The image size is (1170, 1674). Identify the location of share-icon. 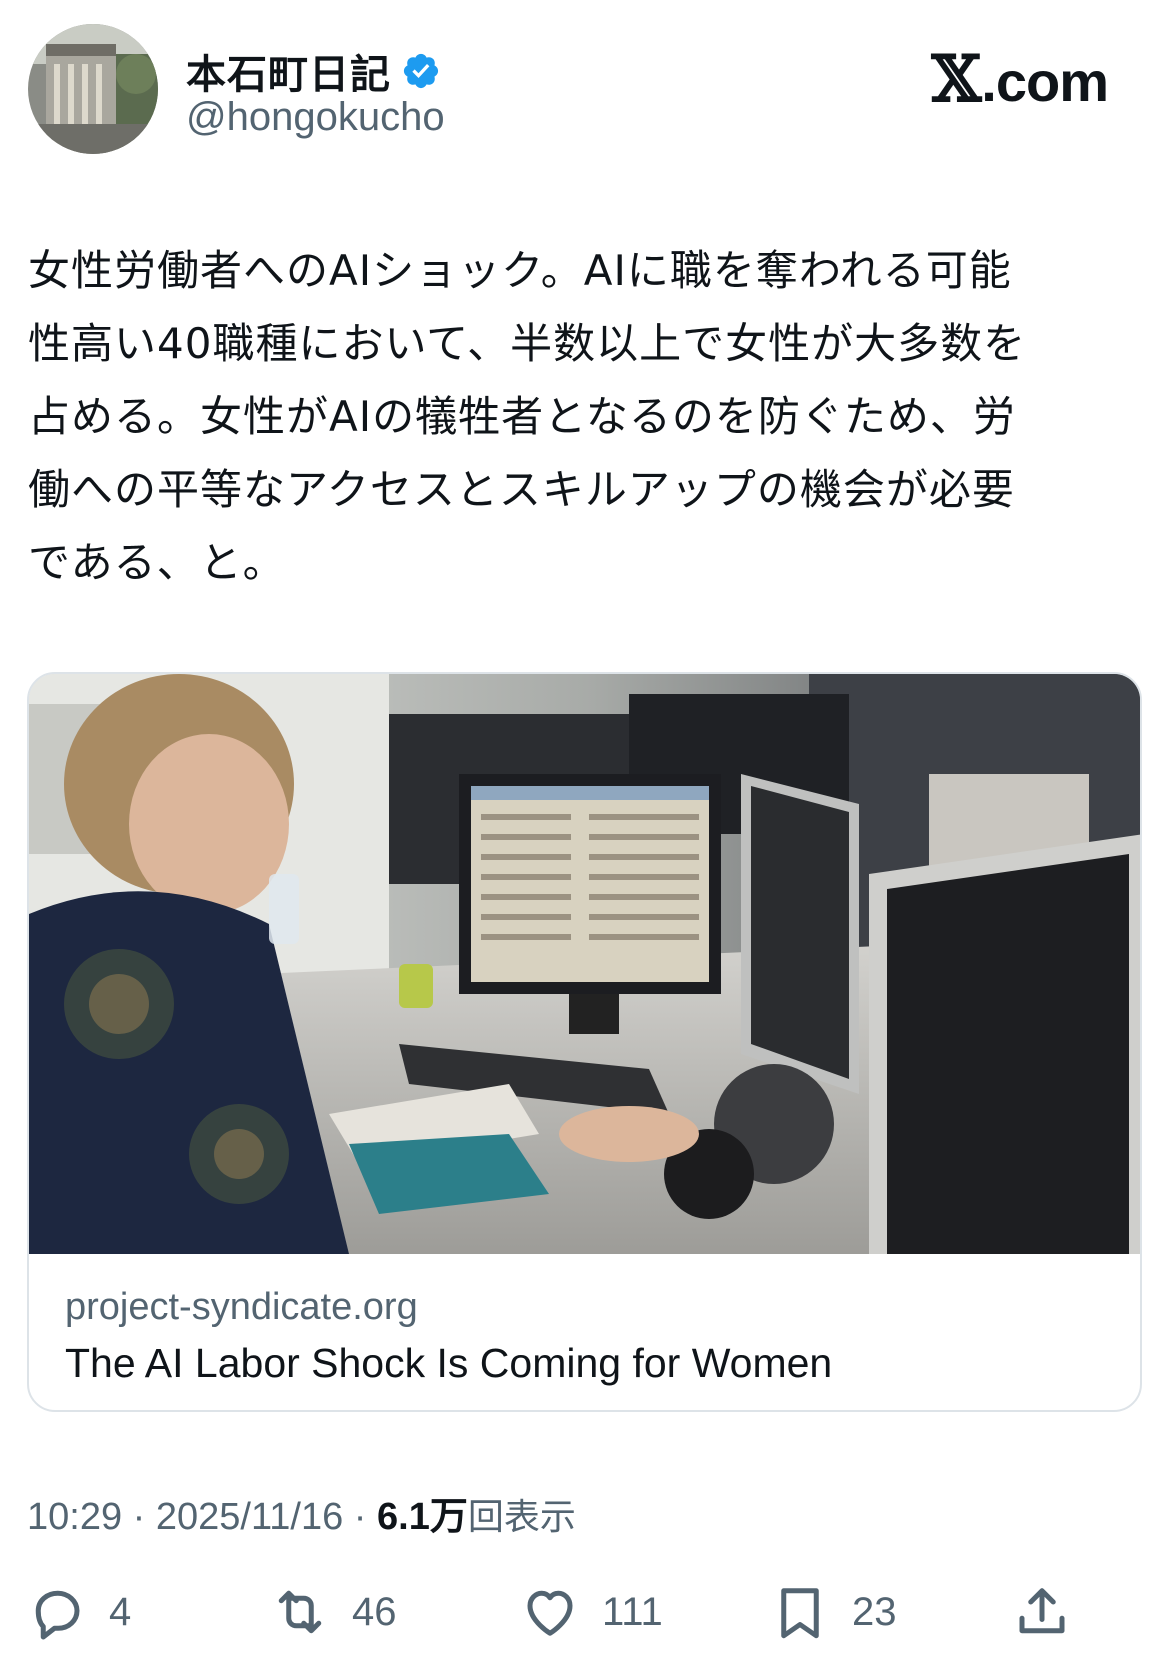
(1042, 1611).